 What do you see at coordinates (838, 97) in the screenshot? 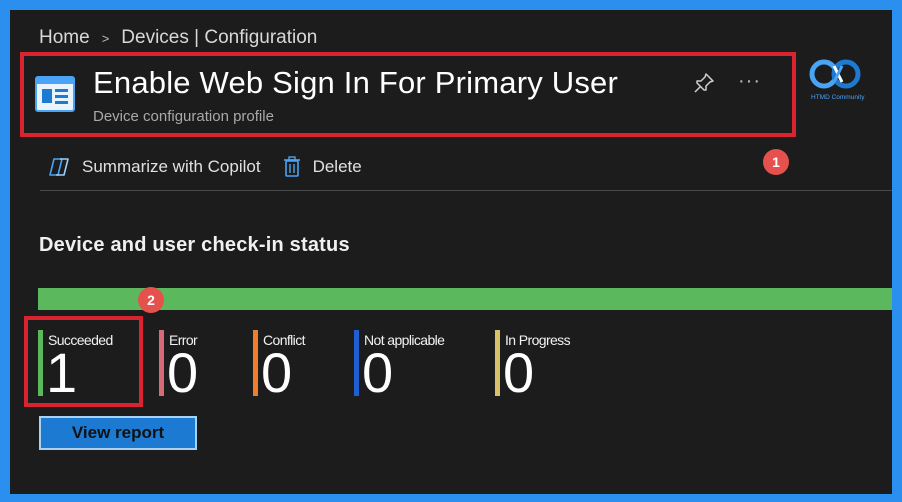
I see `logo-text: HTMD Community` at bounding box center [838, 97].